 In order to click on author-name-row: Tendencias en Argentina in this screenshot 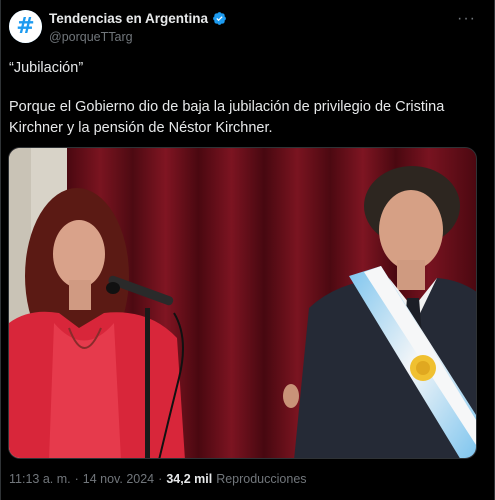, I will do `click(138, 18)`.